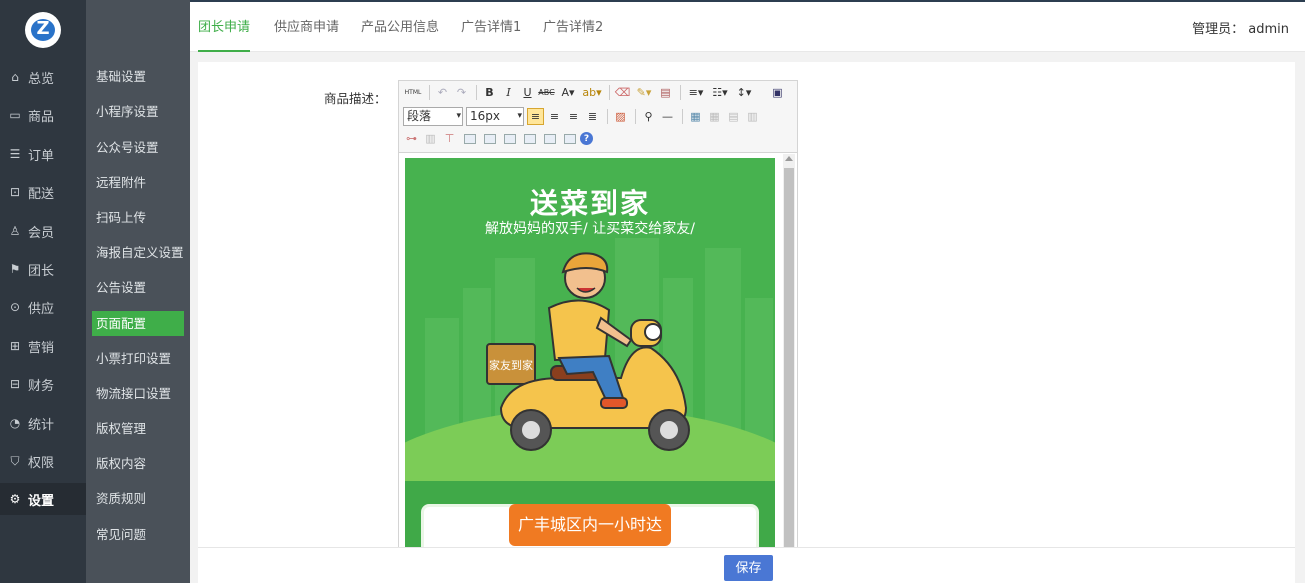 This screenshot has height=583, width=1305. What do you see at coordinates (442, 92) in the screenshot?
I see `undo-icon: ↶` at bounding box center [442, 92].